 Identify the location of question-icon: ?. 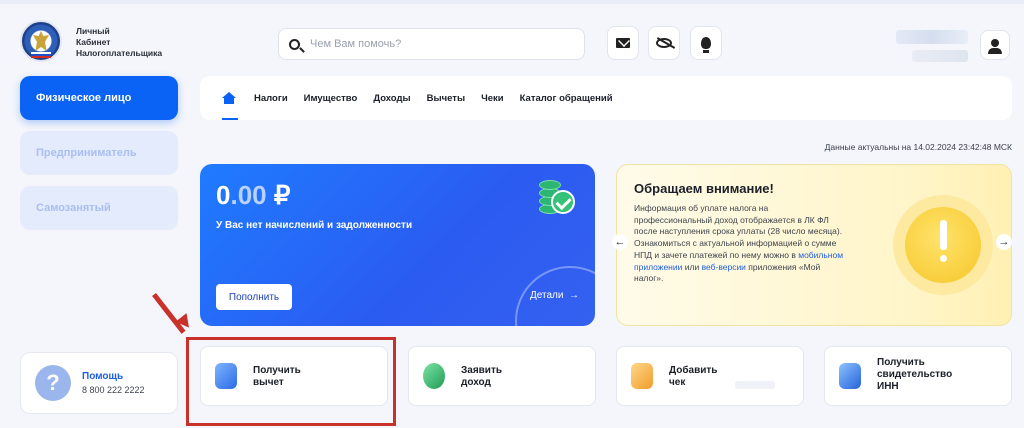
(53, 383).